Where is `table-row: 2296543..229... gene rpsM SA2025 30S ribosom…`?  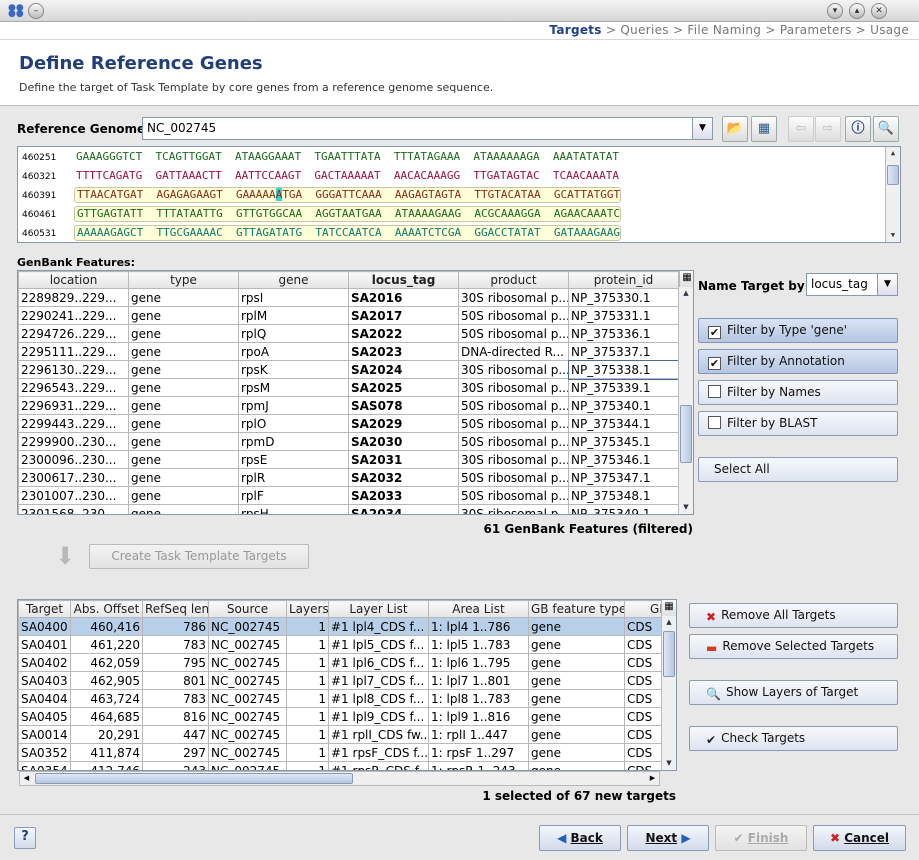
table-row: 2296543..229... gene rpsM SA2025 30S ribosom… is located at coordinates (348, 387).